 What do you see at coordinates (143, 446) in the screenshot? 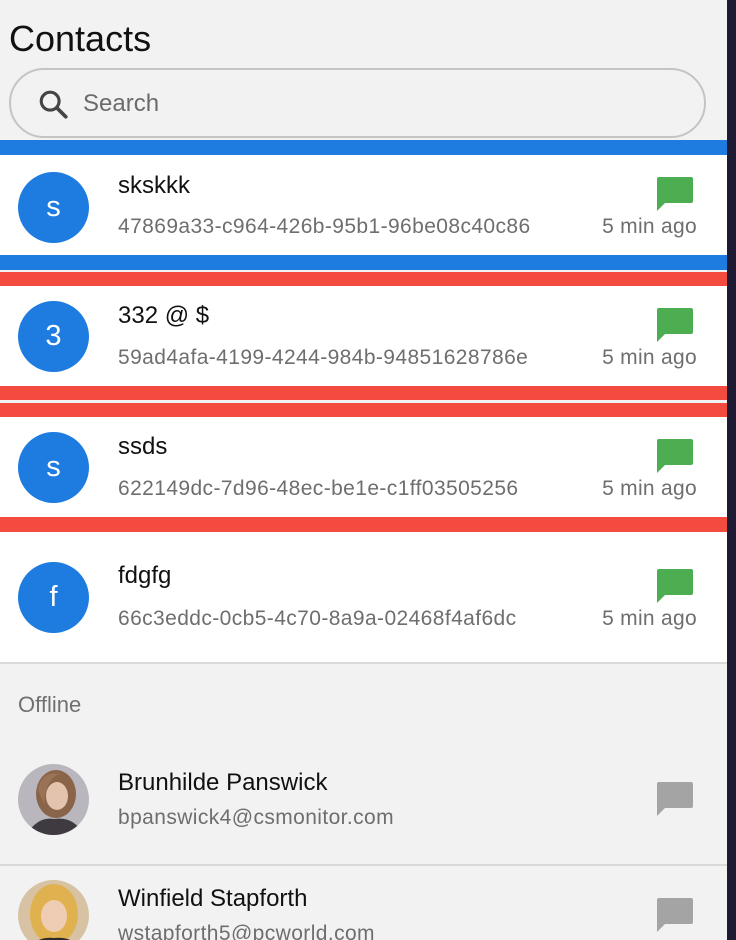
I see `contact-name: ssds` at bounding box center [143, 446].